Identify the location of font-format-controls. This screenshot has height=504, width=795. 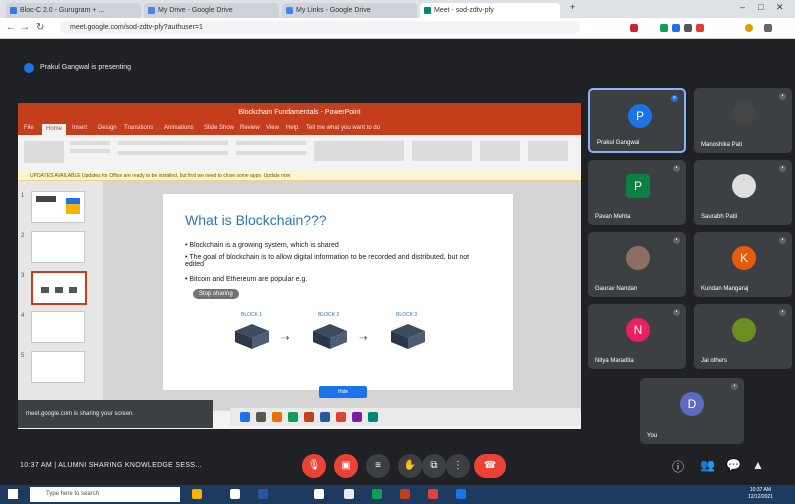
(173, 153).